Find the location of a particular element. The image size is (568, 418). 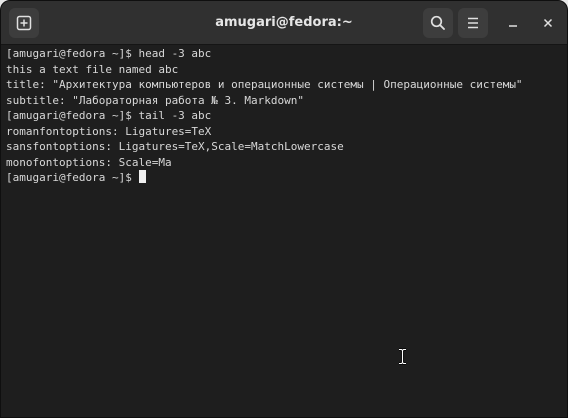

new-tab-icon is located at coordinates (24, 23).